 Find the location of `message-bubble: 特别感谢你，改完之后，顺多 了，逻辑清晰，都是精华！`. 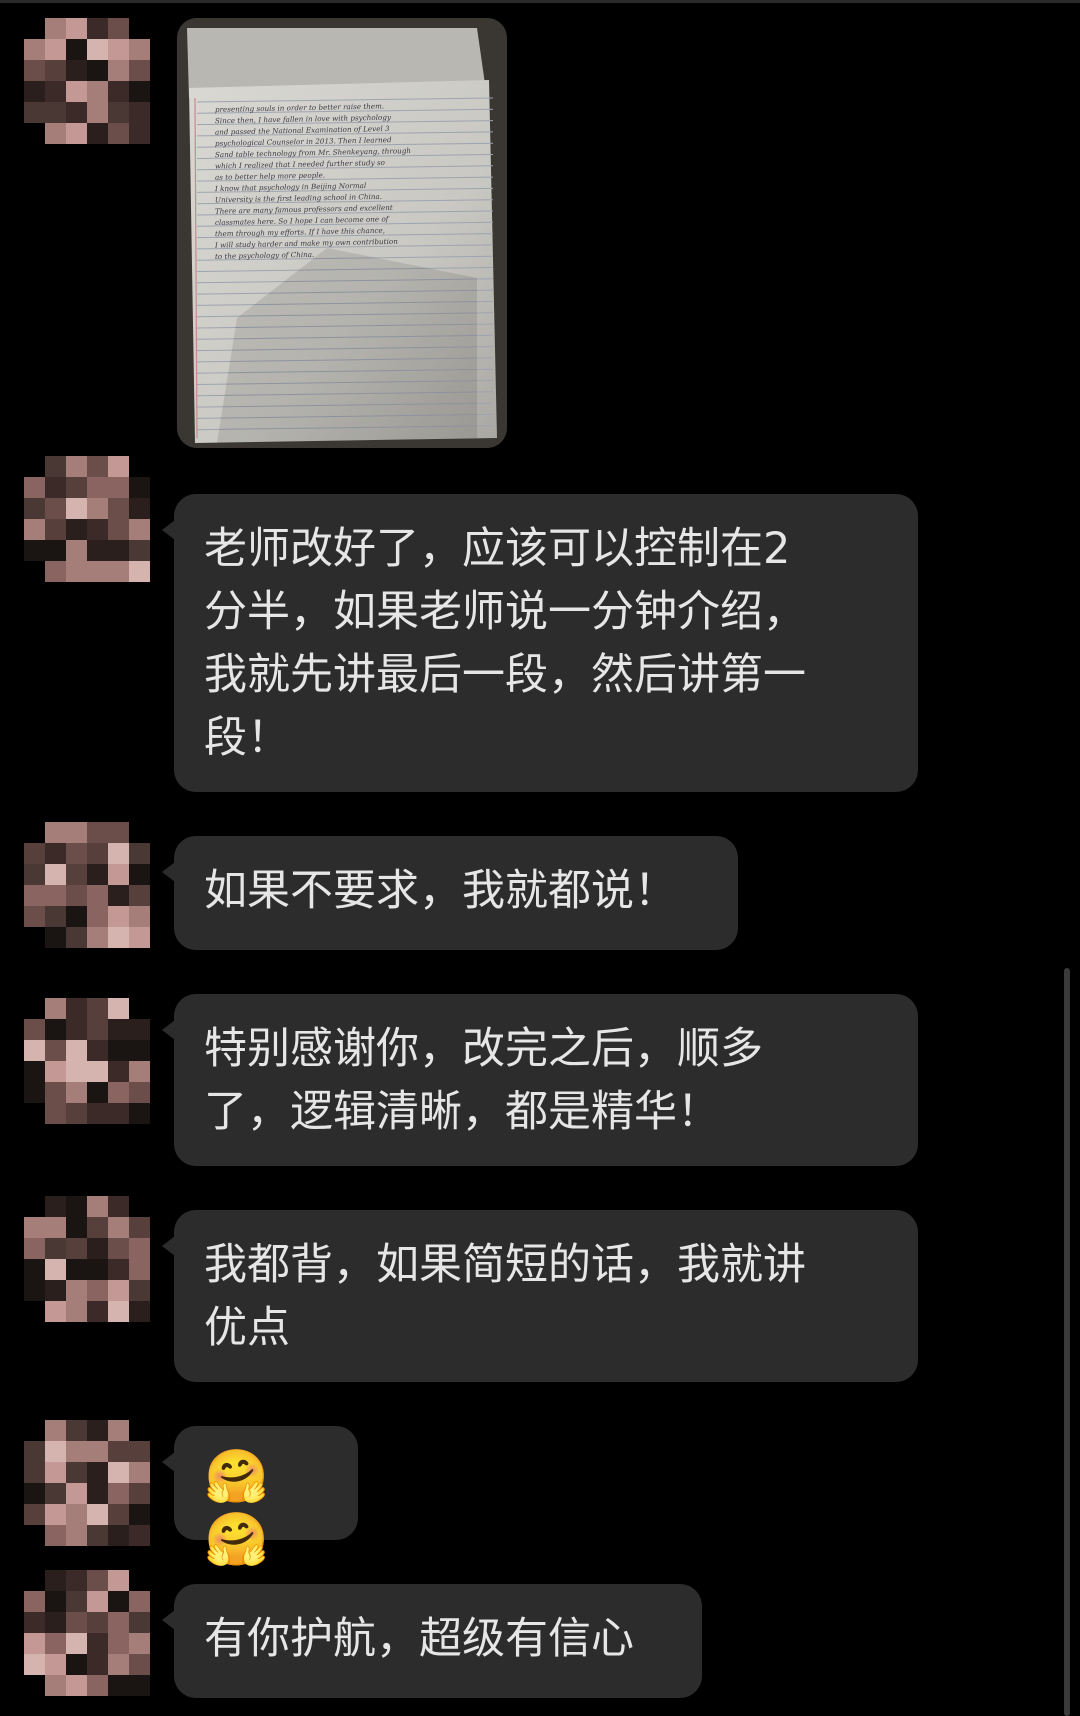

message-bubble: 特别感谢你，改完之后，顺多 了，逻辑清晰，都是精华！ is located at coordinates (540, 1080).